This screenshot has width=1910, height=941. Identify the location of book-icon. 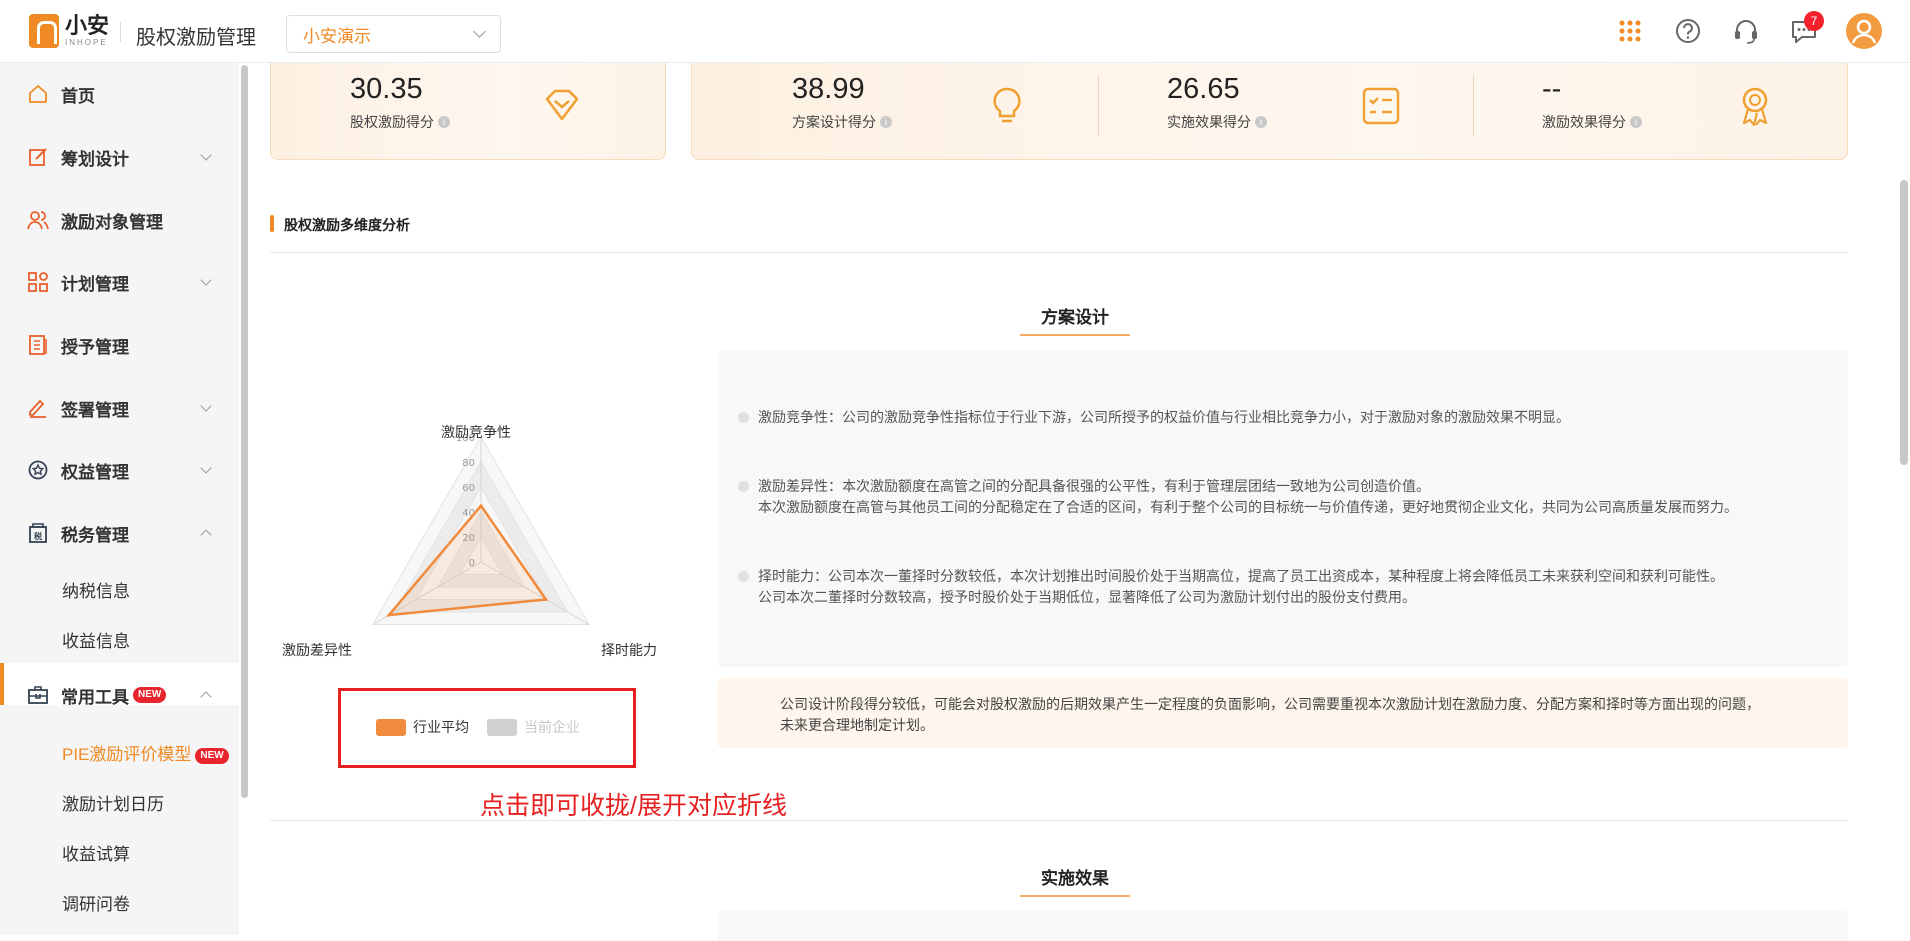
(38, 345).